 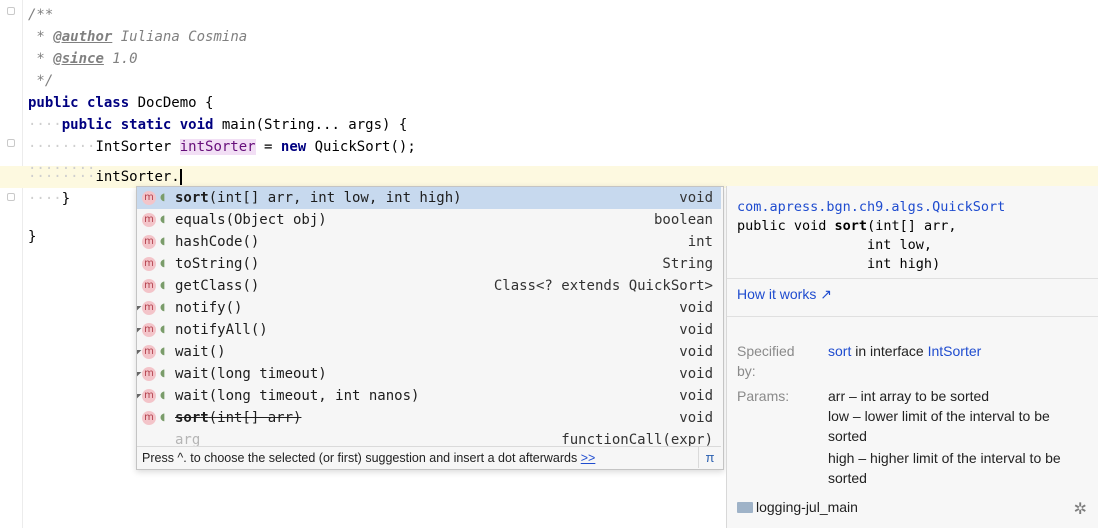 What do you see at coordinates (429, 286) in the screenshot?
I see `completion-item: m ◖ getClass() Class<? extends QuickSort>` at bounding box center [429, 286].